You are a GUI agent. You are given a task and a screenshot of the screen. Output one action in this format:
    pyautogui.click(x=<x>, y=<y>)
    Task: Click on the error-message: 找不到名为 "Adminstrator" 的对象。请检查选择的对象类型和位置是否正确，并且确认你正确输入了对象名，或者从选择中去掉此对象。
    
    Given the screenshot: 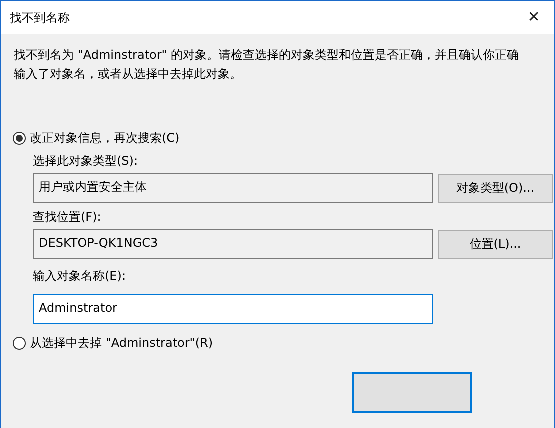 What is the action you would take?
    pyautogui.click(x=266, y=65)
    